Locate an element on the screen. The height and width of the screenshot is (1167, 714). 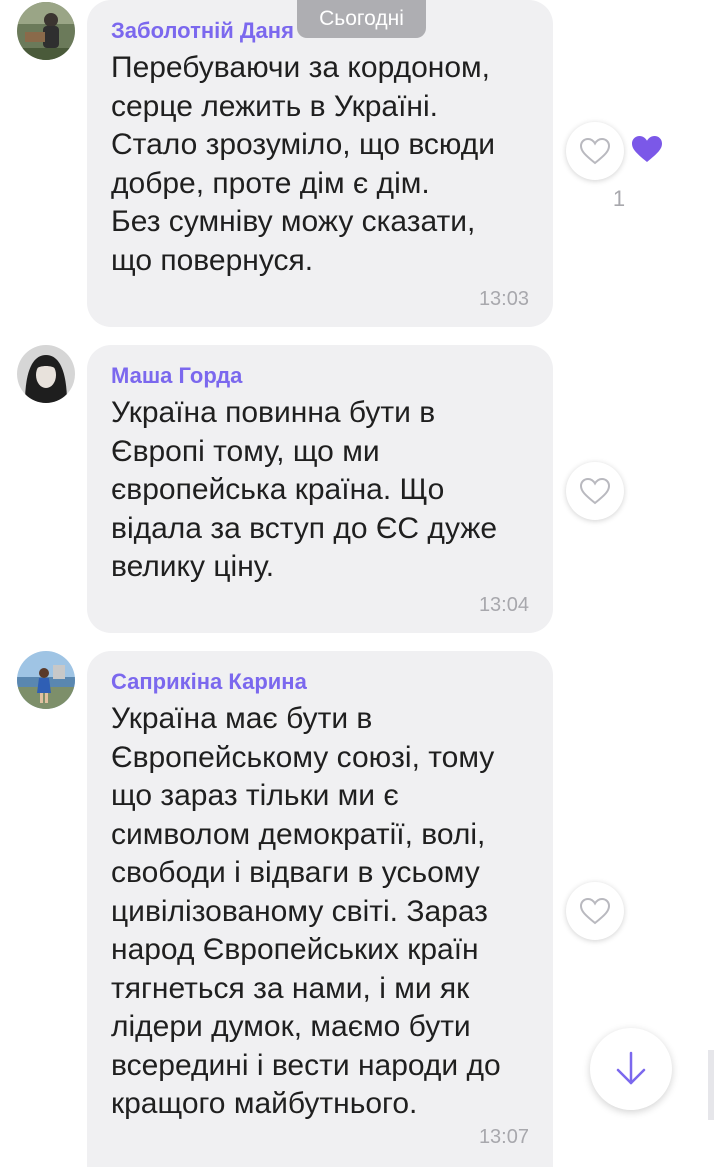
sender-name: Саприкіна Карина is located at coordinates (320, 682).